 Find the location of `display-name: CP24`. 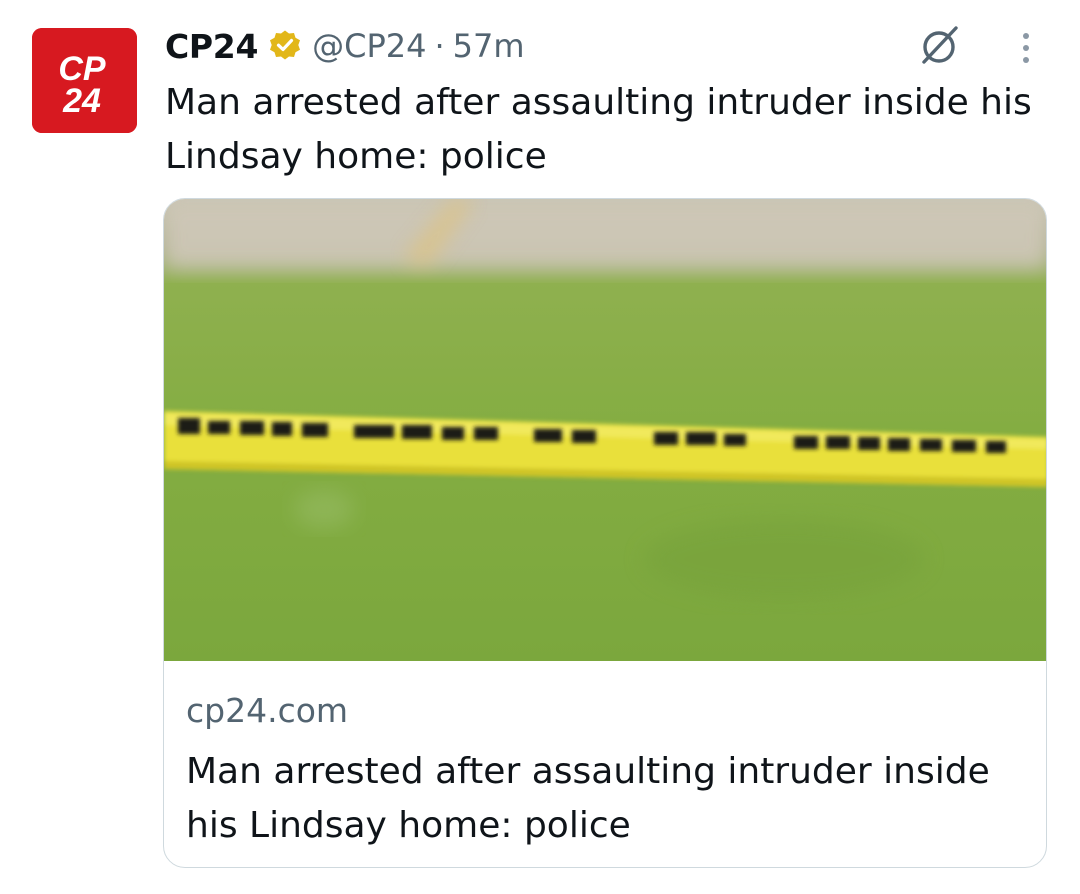

display-name: CP24 is located at coordinates (211, 46).